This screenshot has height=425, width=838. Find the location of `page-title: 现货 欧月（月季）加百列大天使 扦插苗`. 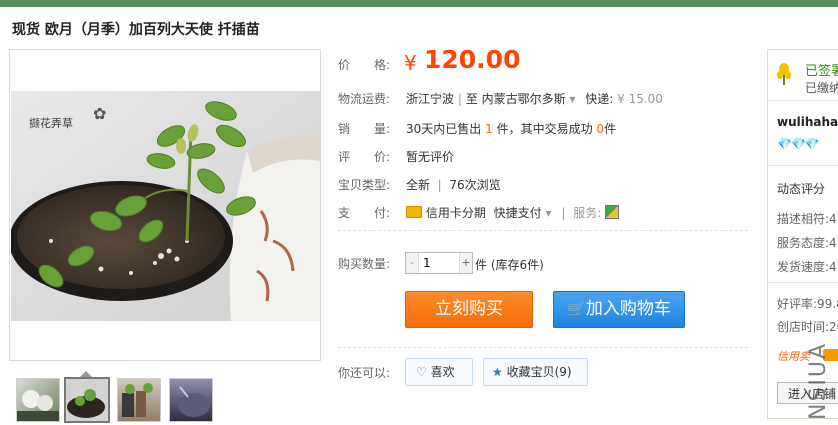

page-title: 现货 欧月（月季）加百列大天使 扦插苗 is located at coordinates (136, 30).